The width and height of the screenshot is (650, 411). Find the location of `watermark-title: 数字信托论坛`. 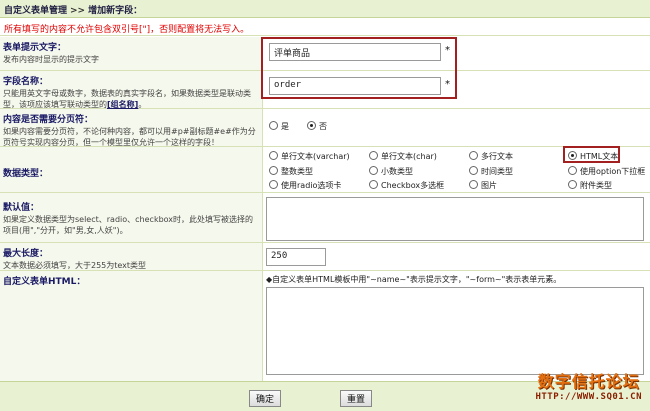

watermark-title: 数字信托论坛 is located at coordinates (588, 381).